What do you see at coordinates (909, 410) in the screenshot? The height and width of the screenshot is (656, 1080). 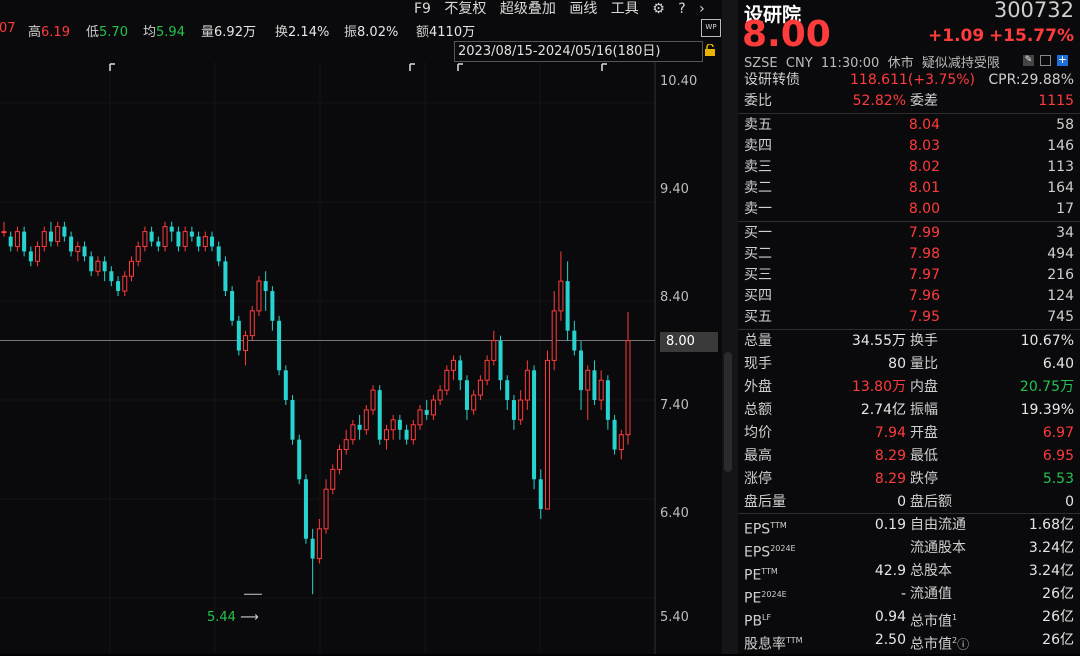 I see `stat-row: 总额 2.74亿 振幅 19.39%` at bounding box center [909, 410].